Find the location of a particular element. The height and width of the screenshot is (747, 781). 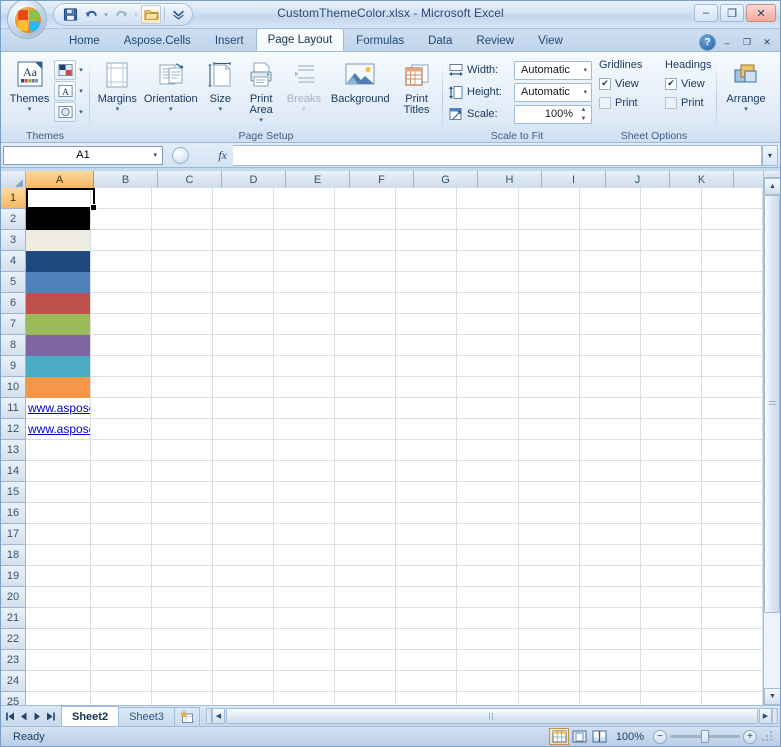

cell-G7 is located at coordinates (427, 324).